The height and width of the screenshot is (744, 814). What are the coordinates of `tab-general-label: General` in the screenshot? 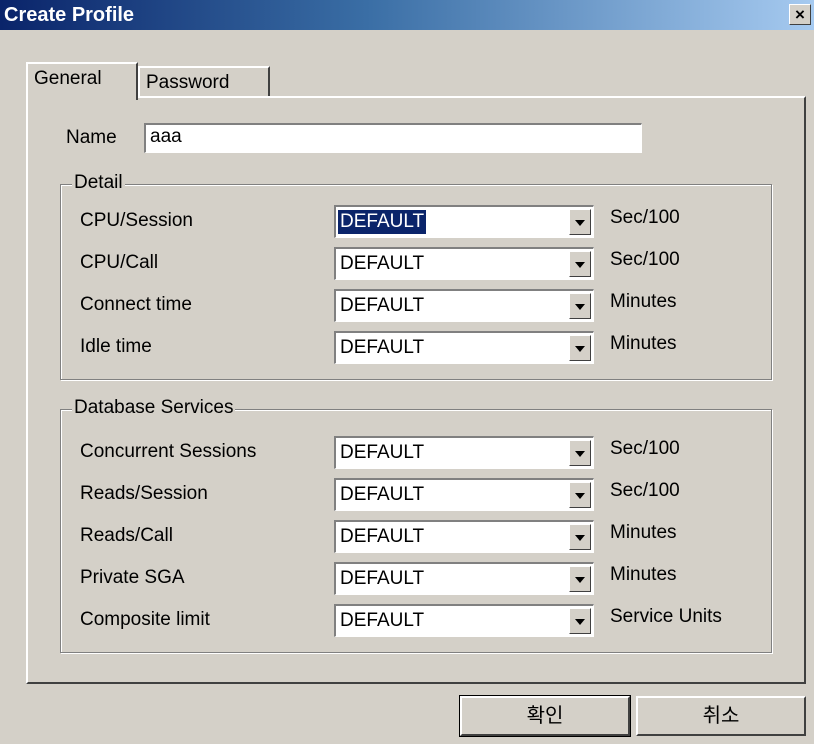 It's located at (68, 78).